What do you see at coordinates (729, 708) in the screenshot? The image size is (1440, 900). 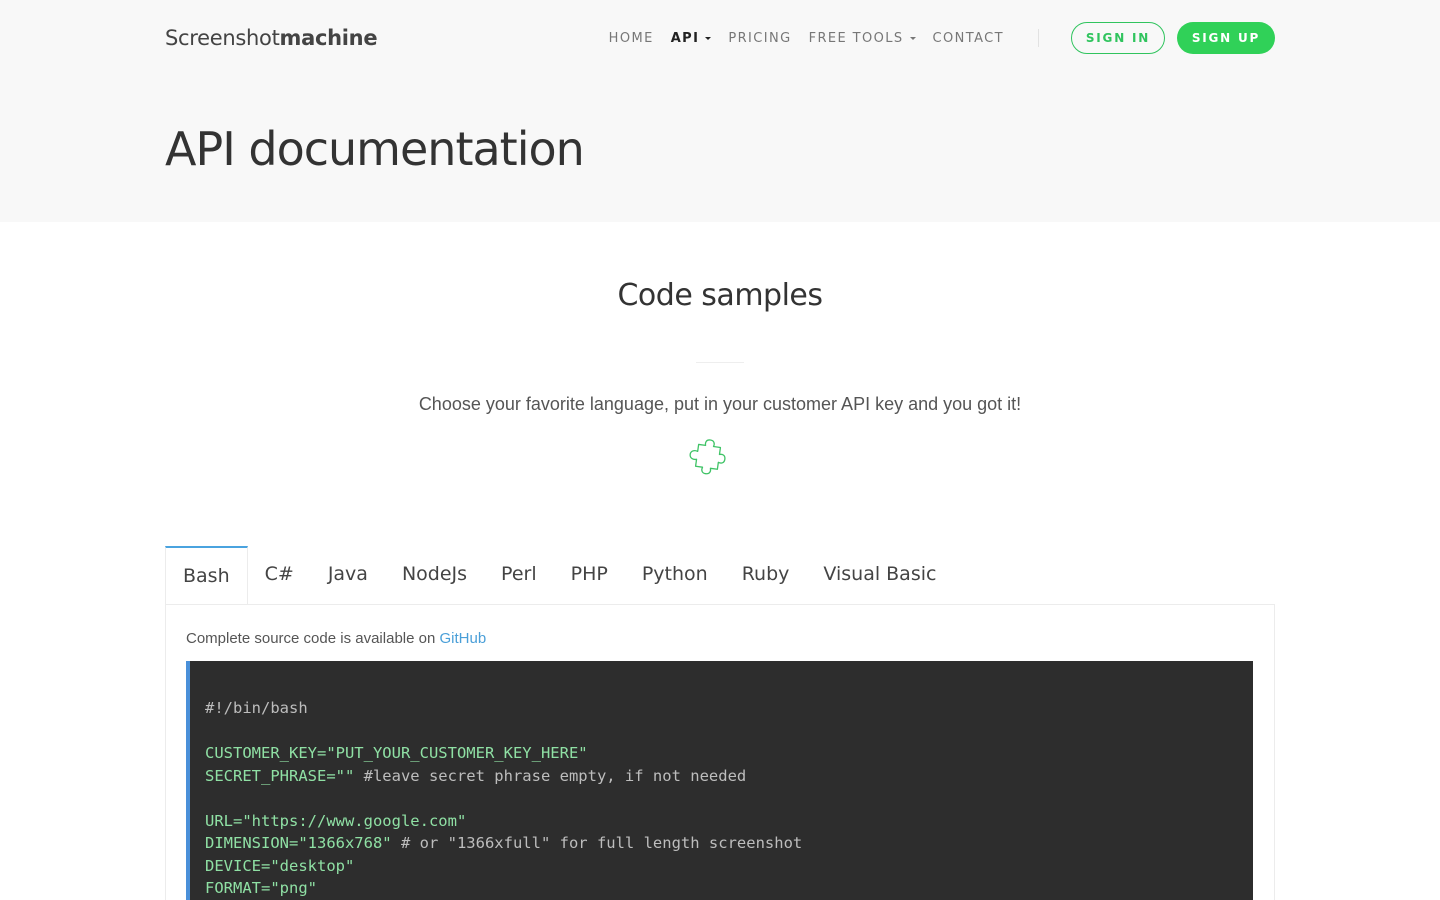 I see `code-line: #!/bin/bash` at bounding box center [729, 708].